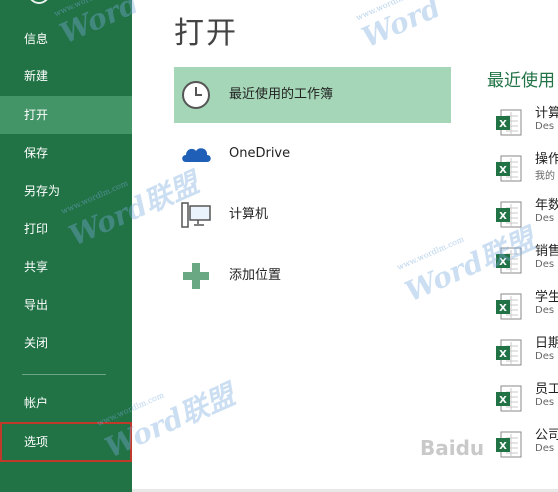 Image resolution: width=558 pixels, height=492 pixels. Describe the element at coordinates (546, 297) in the screenshot. I see `file-name: 学生` at that location.